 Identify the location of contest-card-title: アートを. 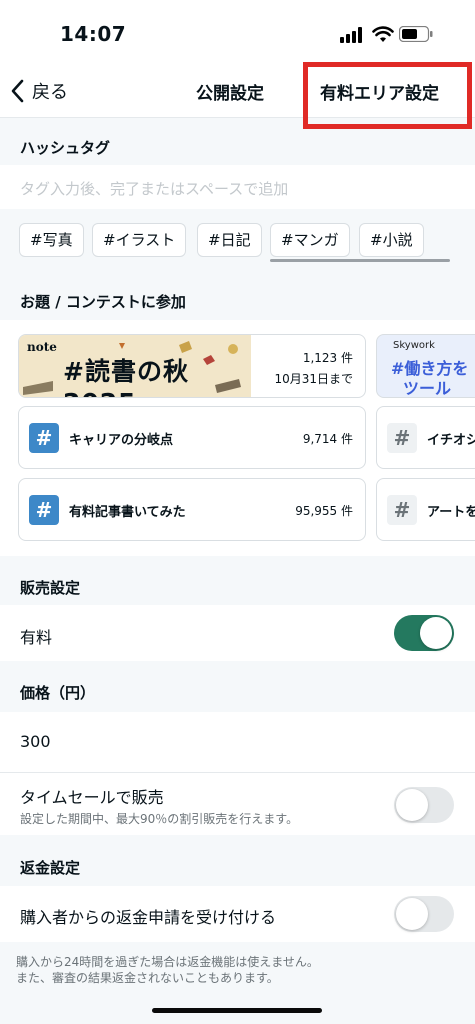
(451, 512).